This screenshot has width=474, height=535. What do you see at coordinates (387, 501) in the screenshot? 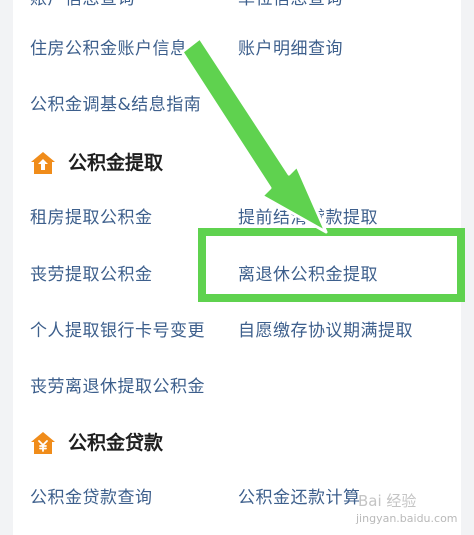
I see `watermark-brand: Bai 经验` at bounding box center [387, 501].